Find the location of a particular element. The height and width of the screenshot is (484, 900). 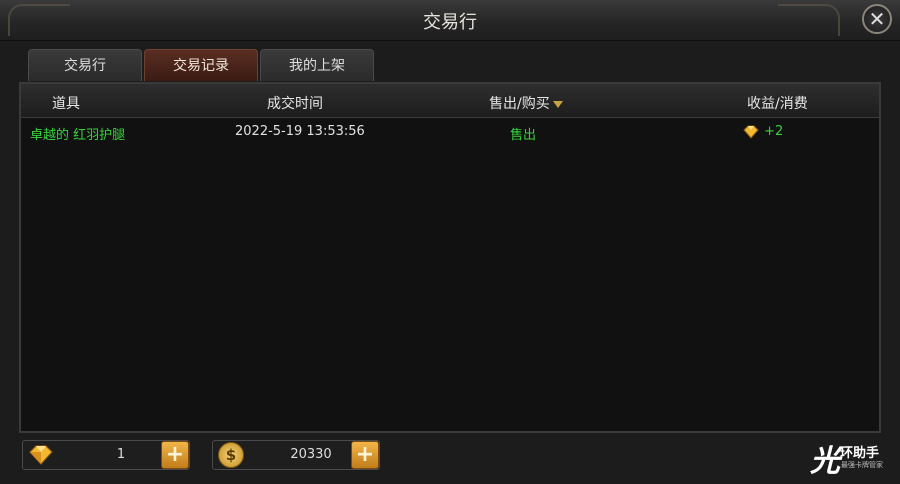

gem-icon-slot is located at coordinates (41, 455).